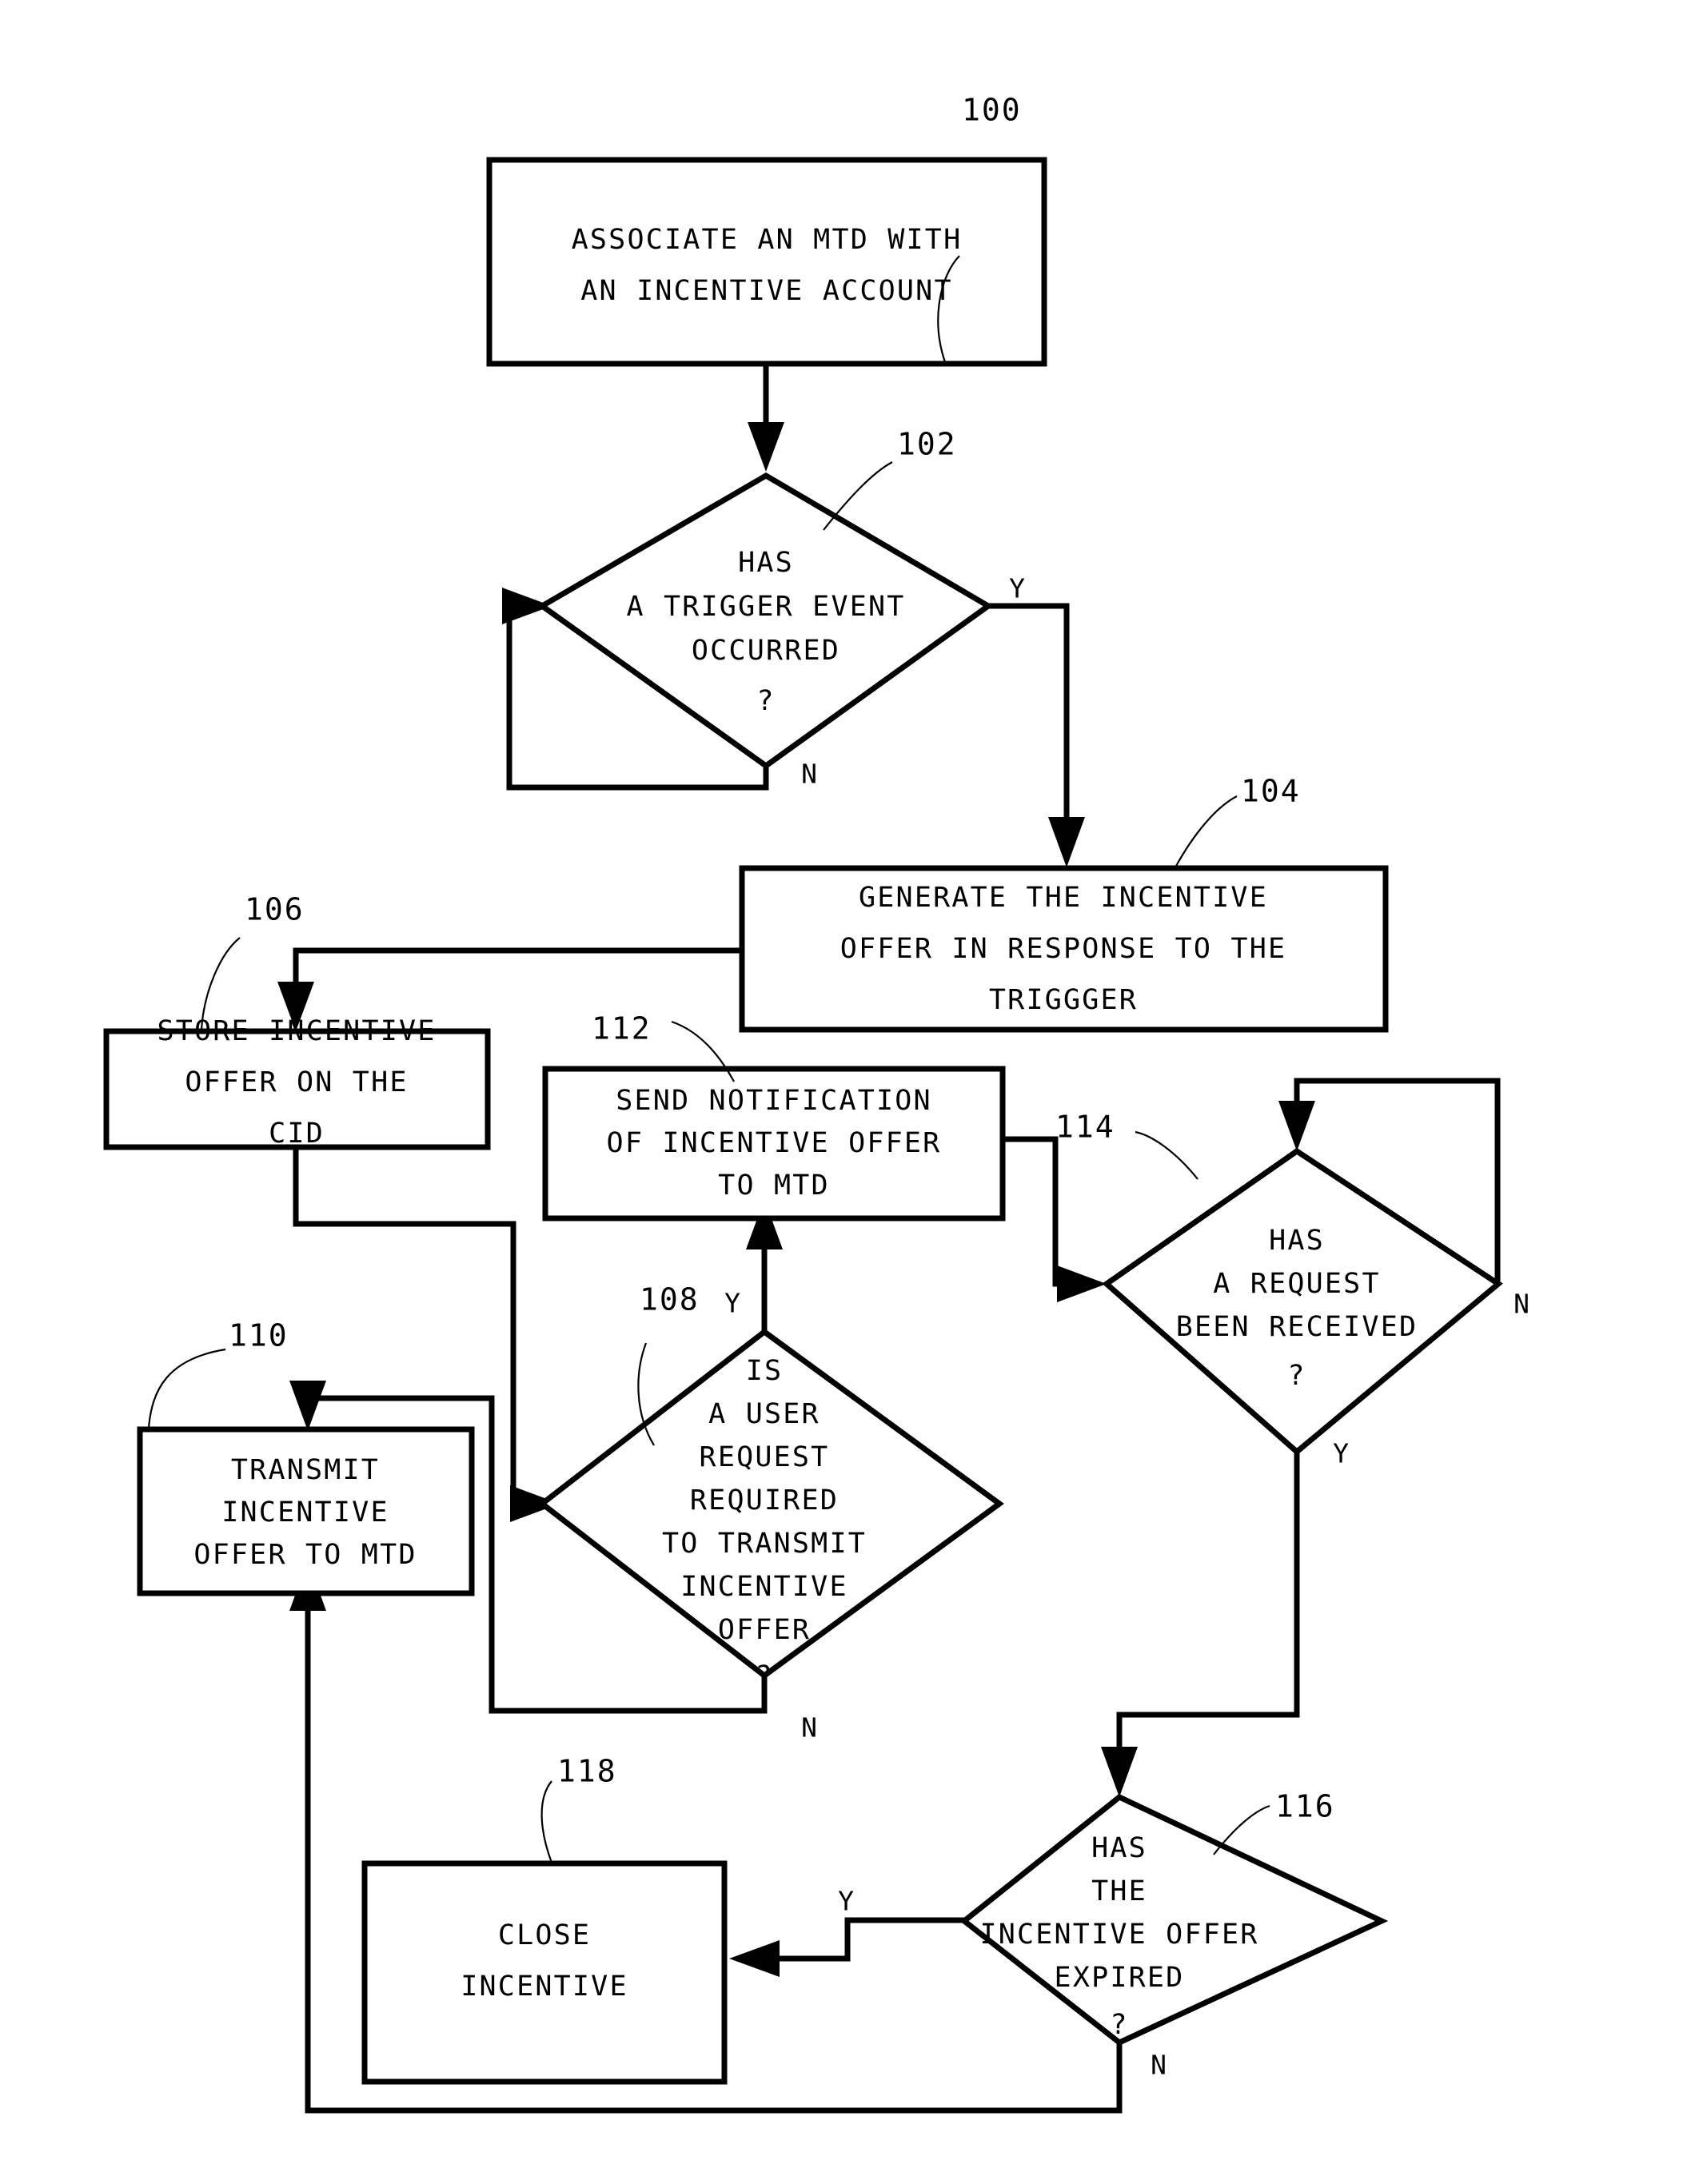 Image resolution: width=1699 pixels, height=2184 pixels. I want to click on node-108-line-7: OFFER, so click(764, 1630).